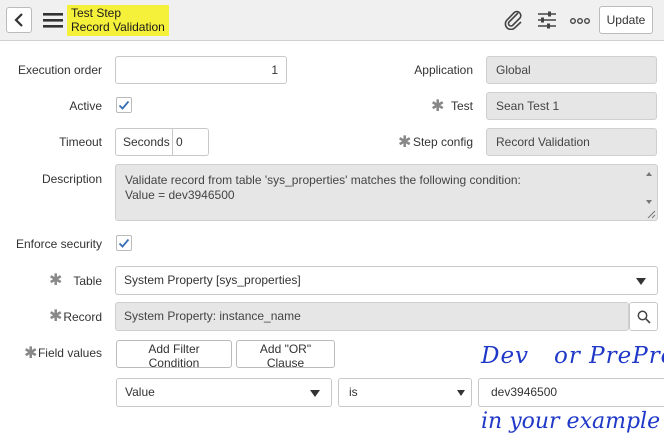  What do you see at coordinates (87, 281) in the screenshot?
I see `table-label: Table` at bounding box center [87, 281].